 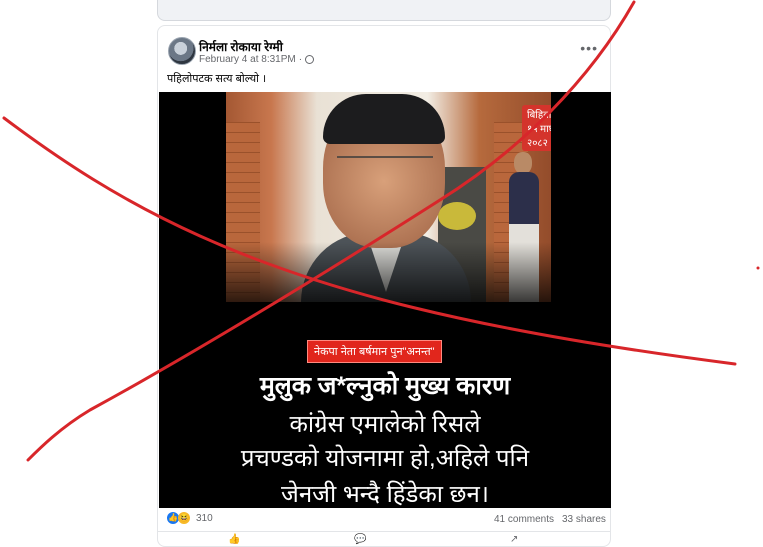 I want to click on like-button: 👍, so click(x=234, y=539).